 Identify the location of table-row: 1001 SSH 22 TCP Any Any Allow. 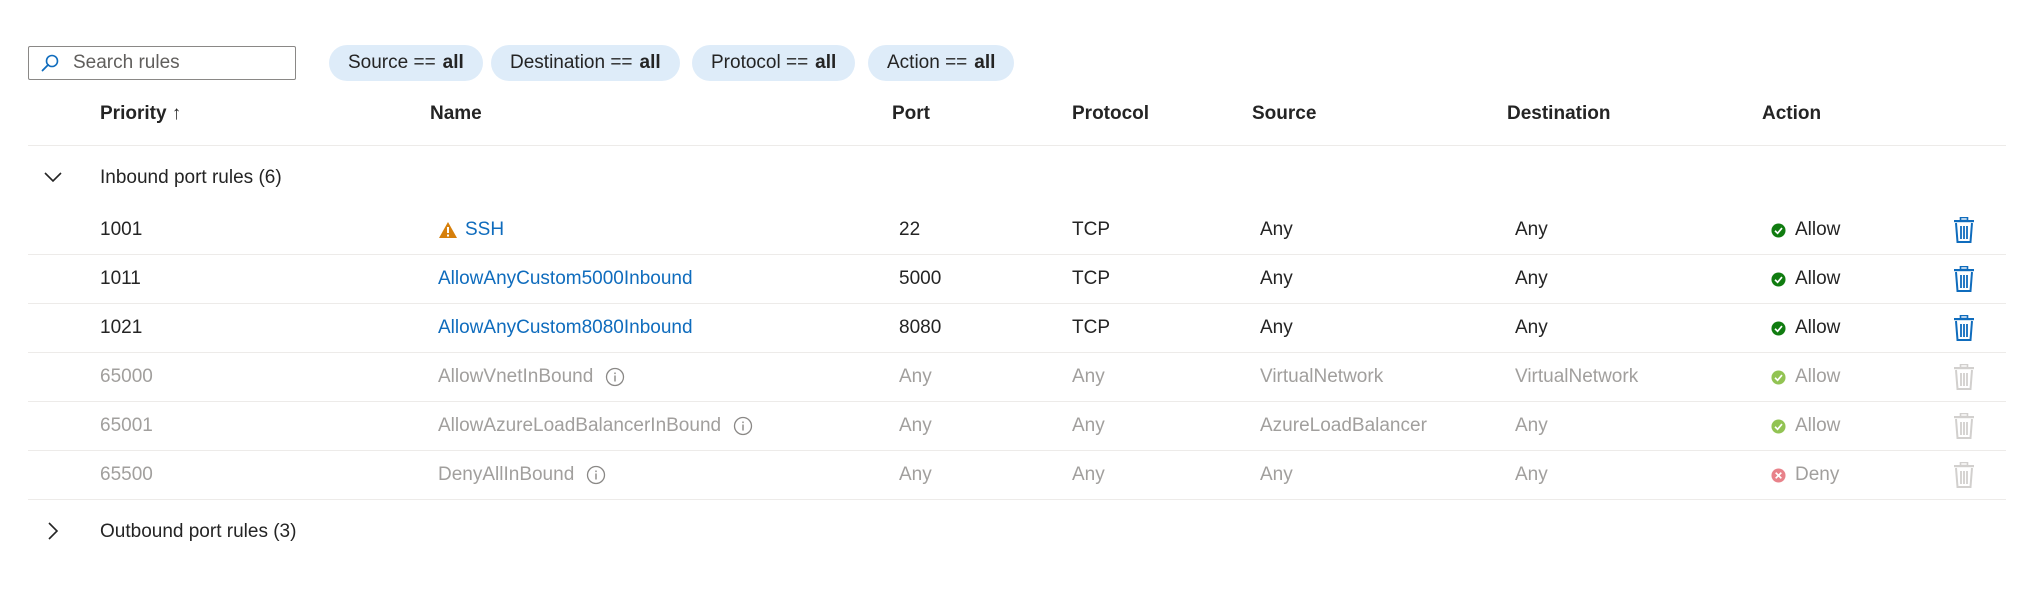
(1017, 230).